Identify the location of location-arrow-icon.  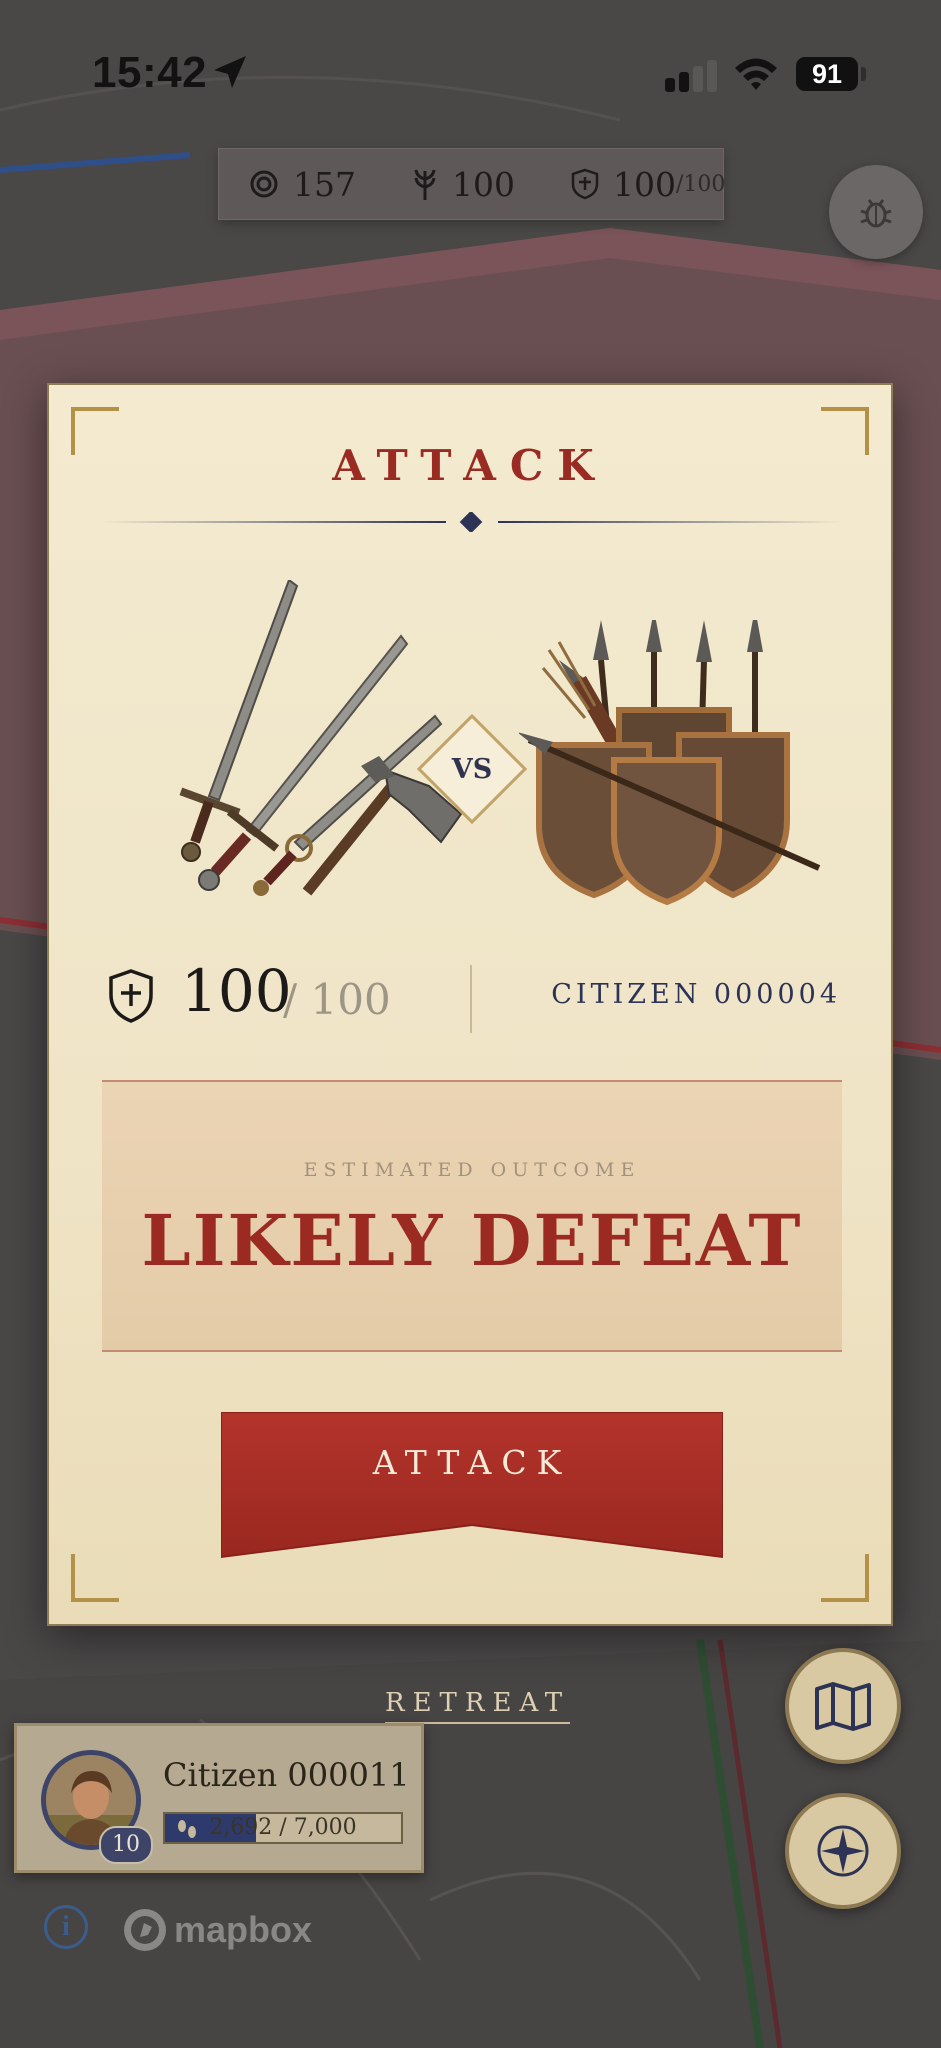
(230, 72).